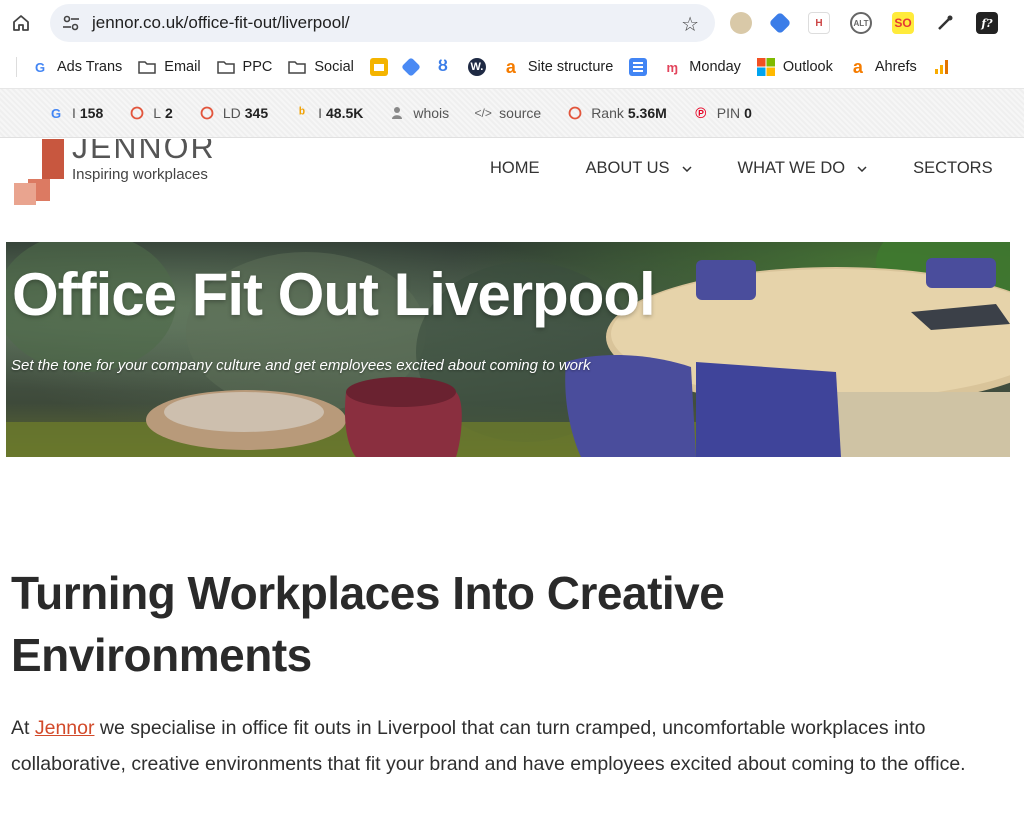 The width and height of the screenshot is (1024, 814). I want to click on seo-label: whois, so click(431, 113).